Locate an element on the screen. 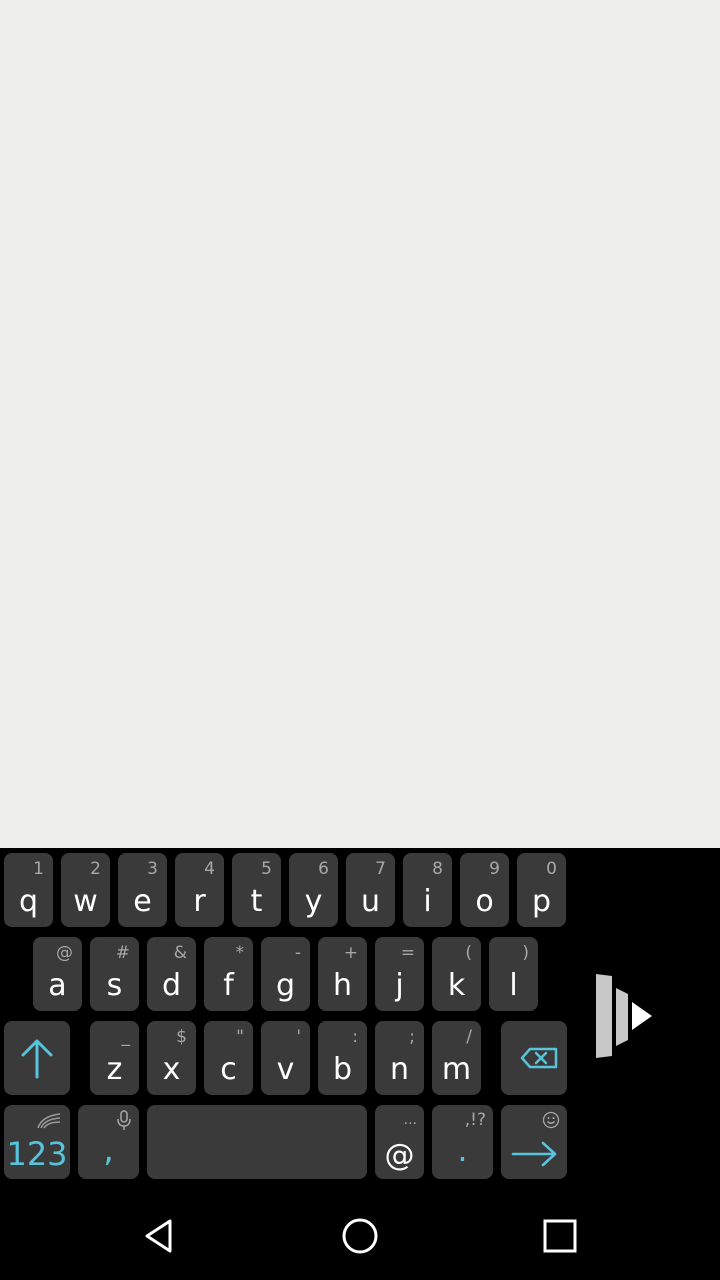 This screenshot has width=720, height=1280. keyboard-collapse-icon is located at coordinates (624, 1016).